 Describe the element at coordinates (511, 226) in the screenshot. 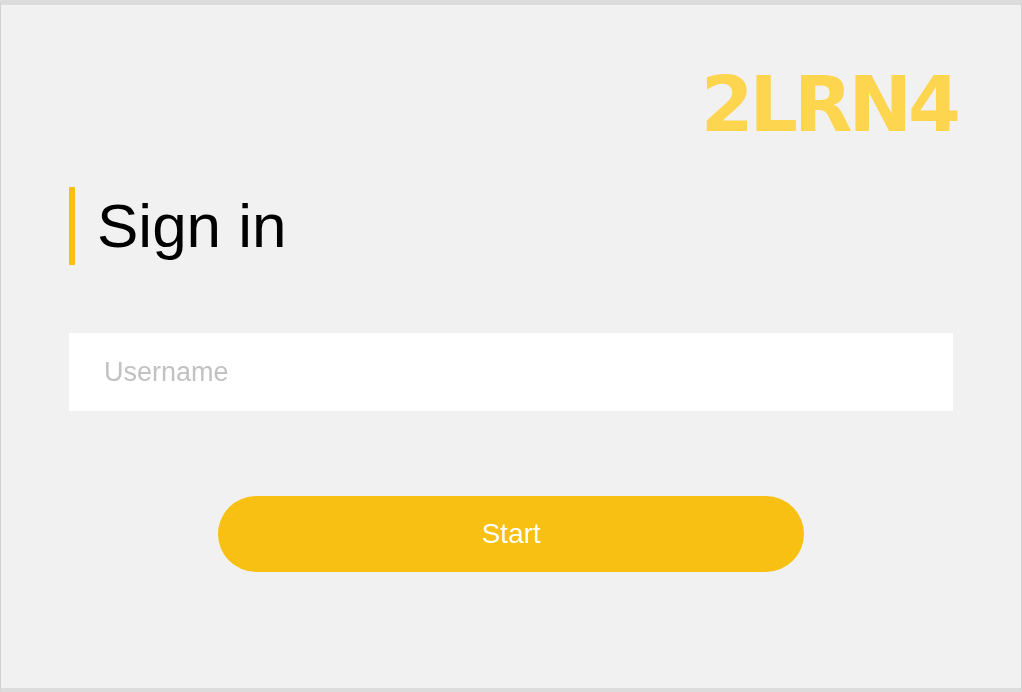

I see `page-title: Sign in` at that location.